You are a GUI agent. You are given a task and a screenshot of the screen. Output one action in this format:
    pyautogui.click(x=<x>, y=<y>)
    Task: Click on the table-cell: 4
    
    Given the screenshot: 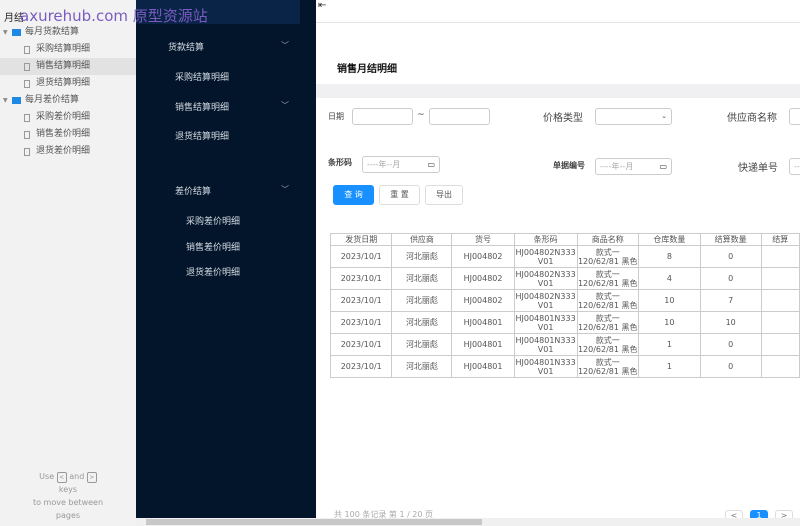 What is the action you would take?
    pyautogui.click(x=669, y=278)
    